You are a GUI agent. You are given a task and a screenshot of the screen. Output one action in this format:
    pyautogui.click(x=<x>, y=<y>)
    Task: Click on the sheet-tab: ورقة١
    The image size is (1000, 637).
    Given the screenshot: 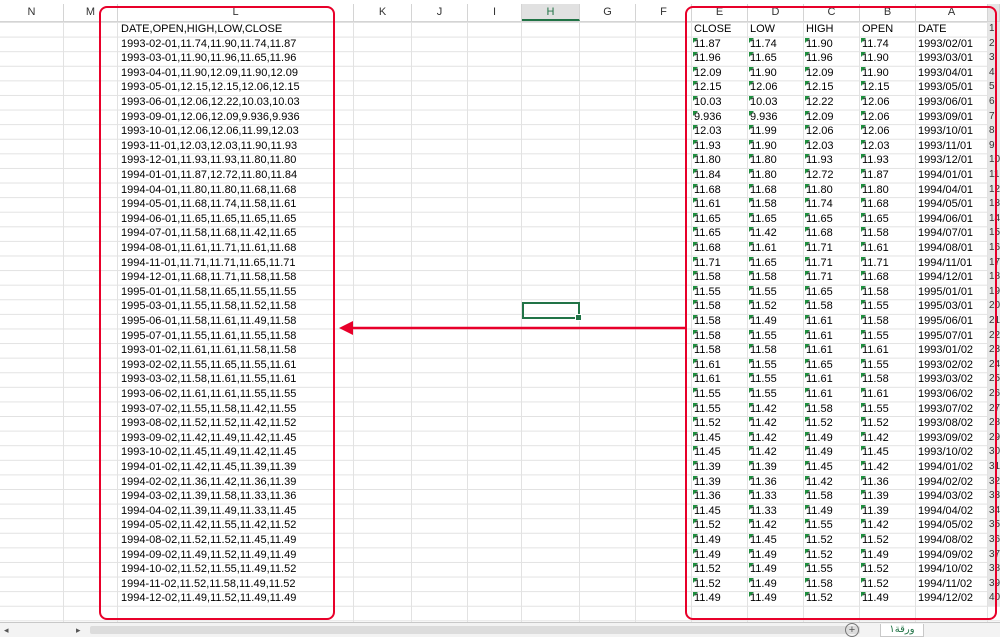 What is the action you would take?
    pyautogui.click(x=902, y=630)
    